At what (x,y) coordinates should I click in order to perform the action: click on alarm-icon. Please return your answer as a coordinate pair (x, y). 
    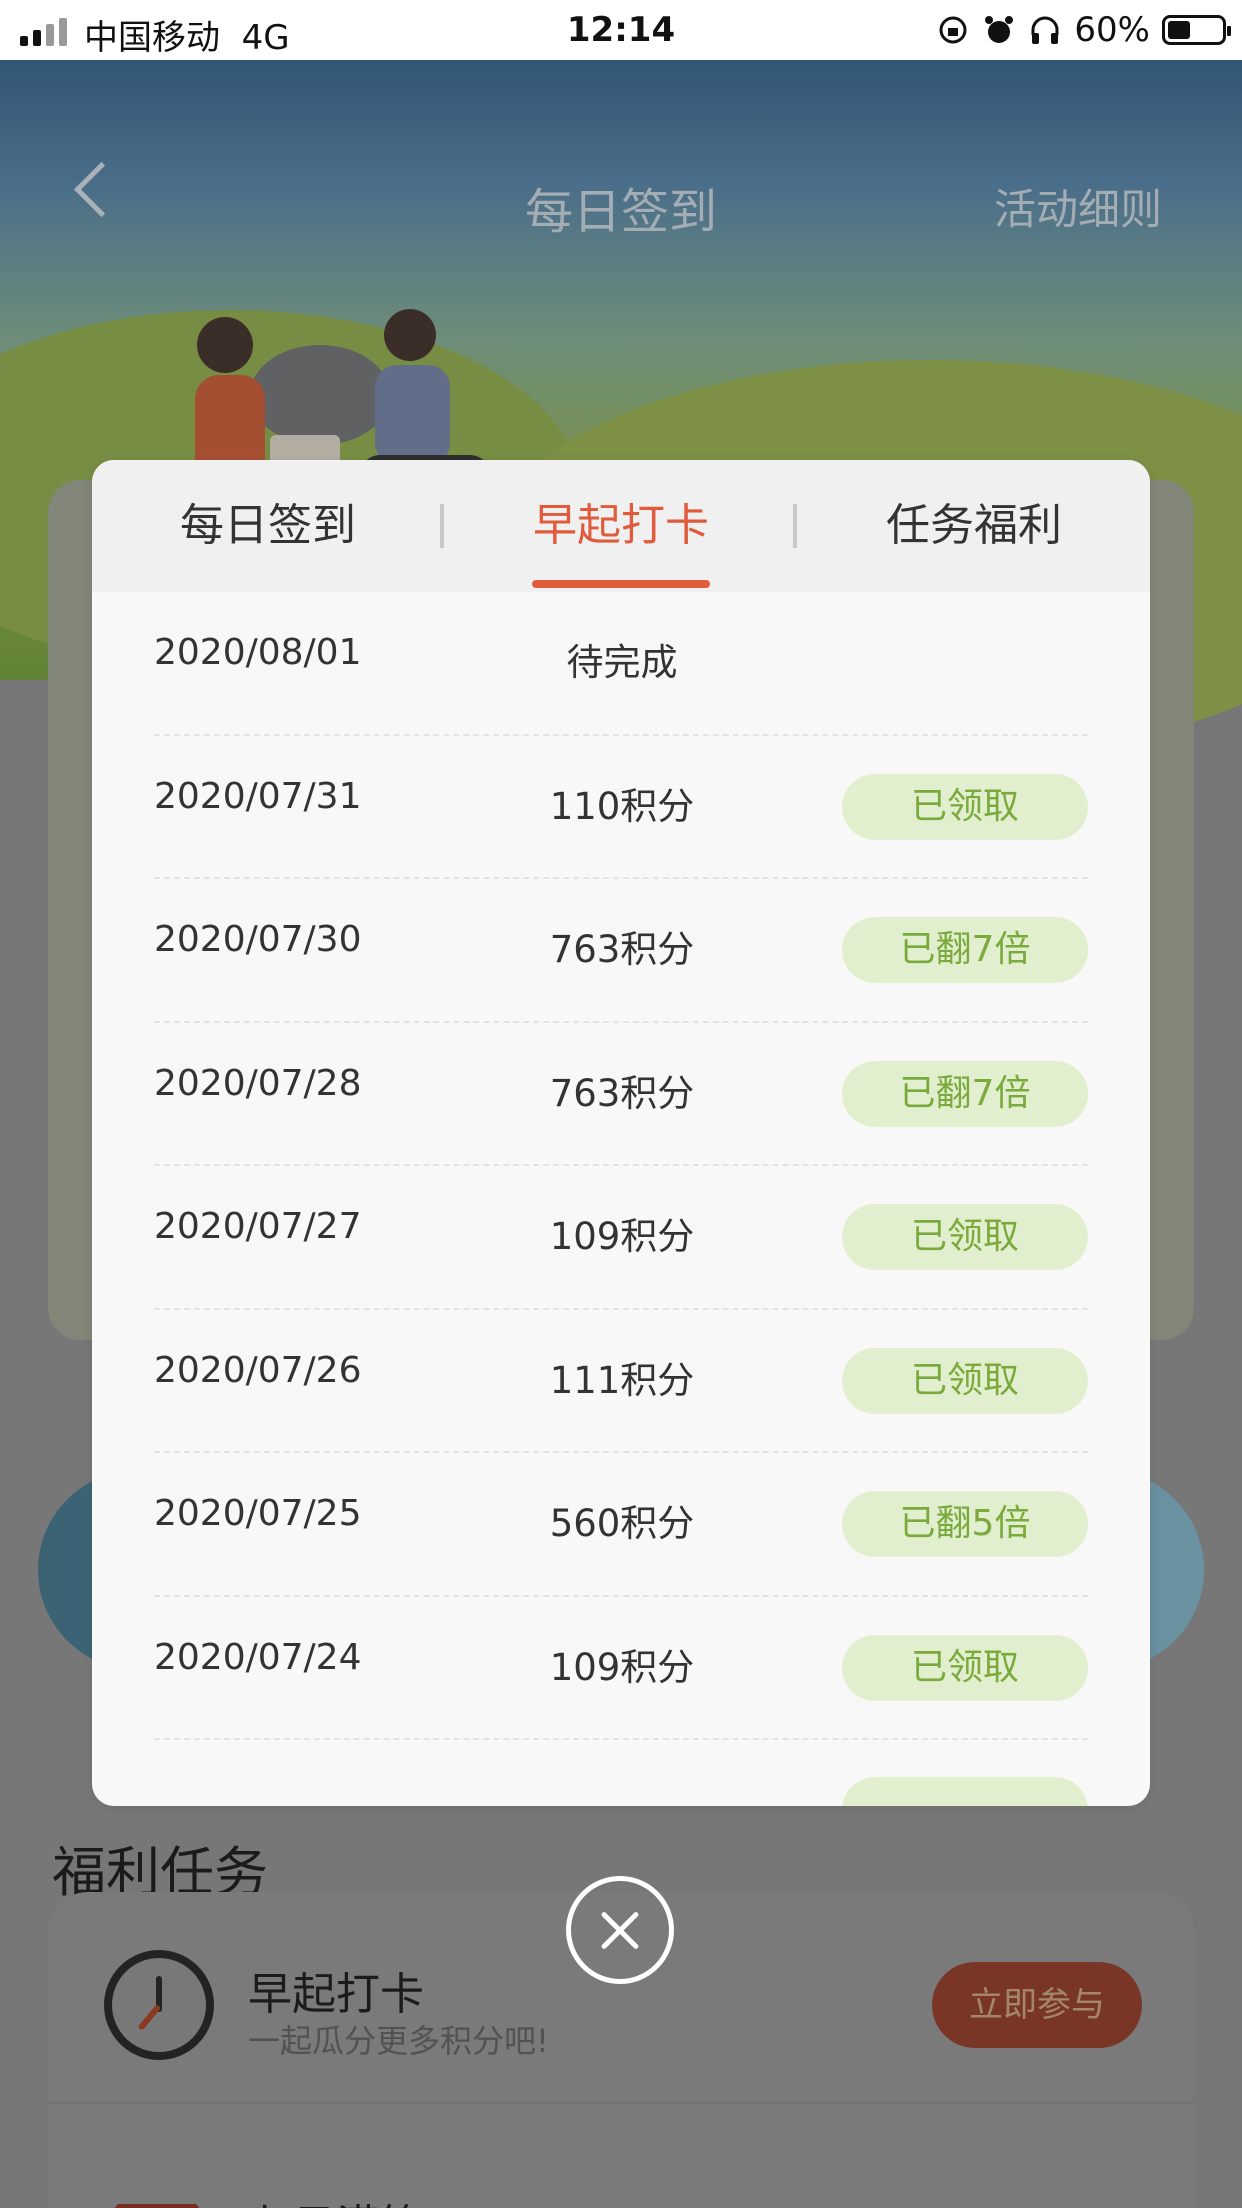
    Looking at the image, I should click on (999, 29).